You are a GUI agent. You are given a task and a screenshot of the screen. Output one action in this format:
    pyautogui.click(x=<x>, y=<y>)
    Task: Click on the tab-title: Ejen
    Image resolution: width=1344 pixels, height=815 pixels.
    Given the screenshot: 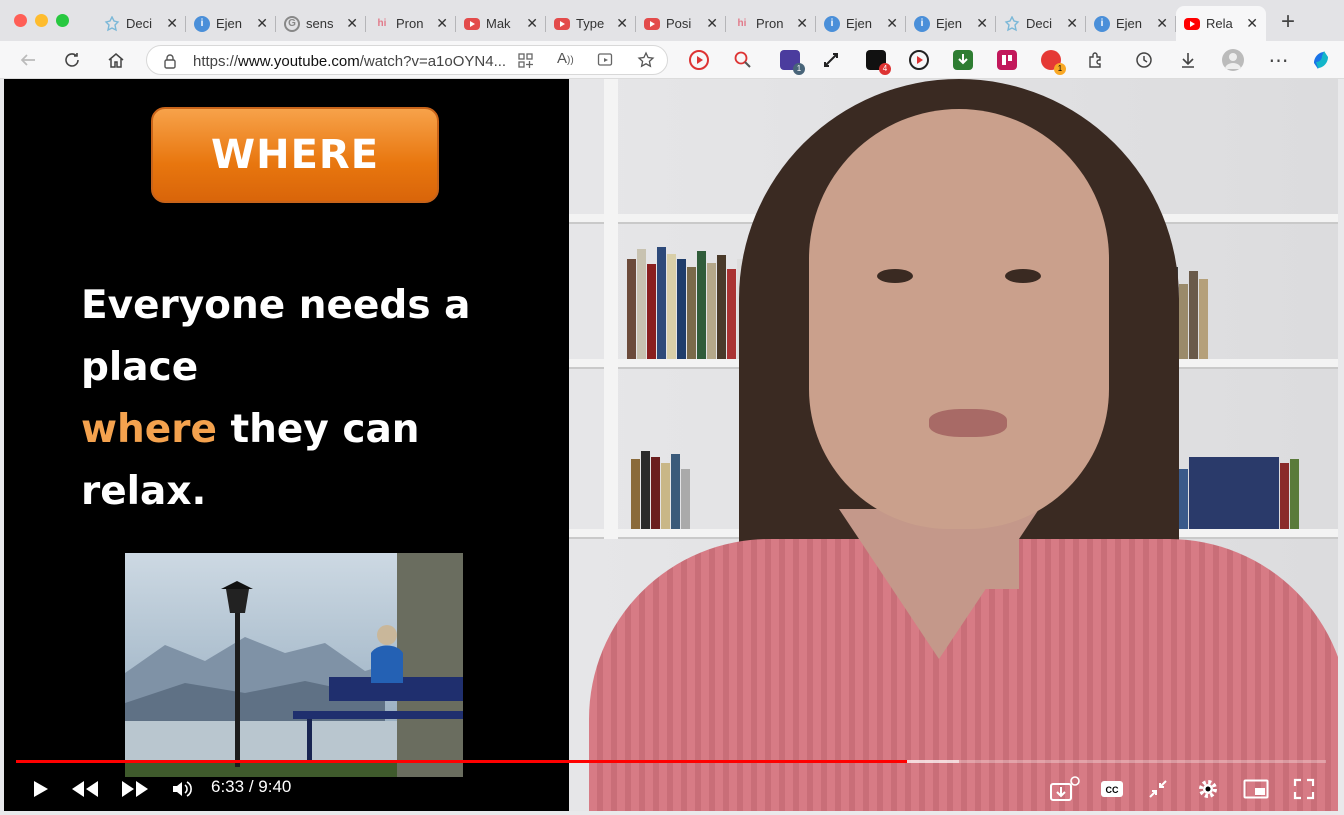 What is the action you would take?
    pyautogui.click(x=949, y=23)
    